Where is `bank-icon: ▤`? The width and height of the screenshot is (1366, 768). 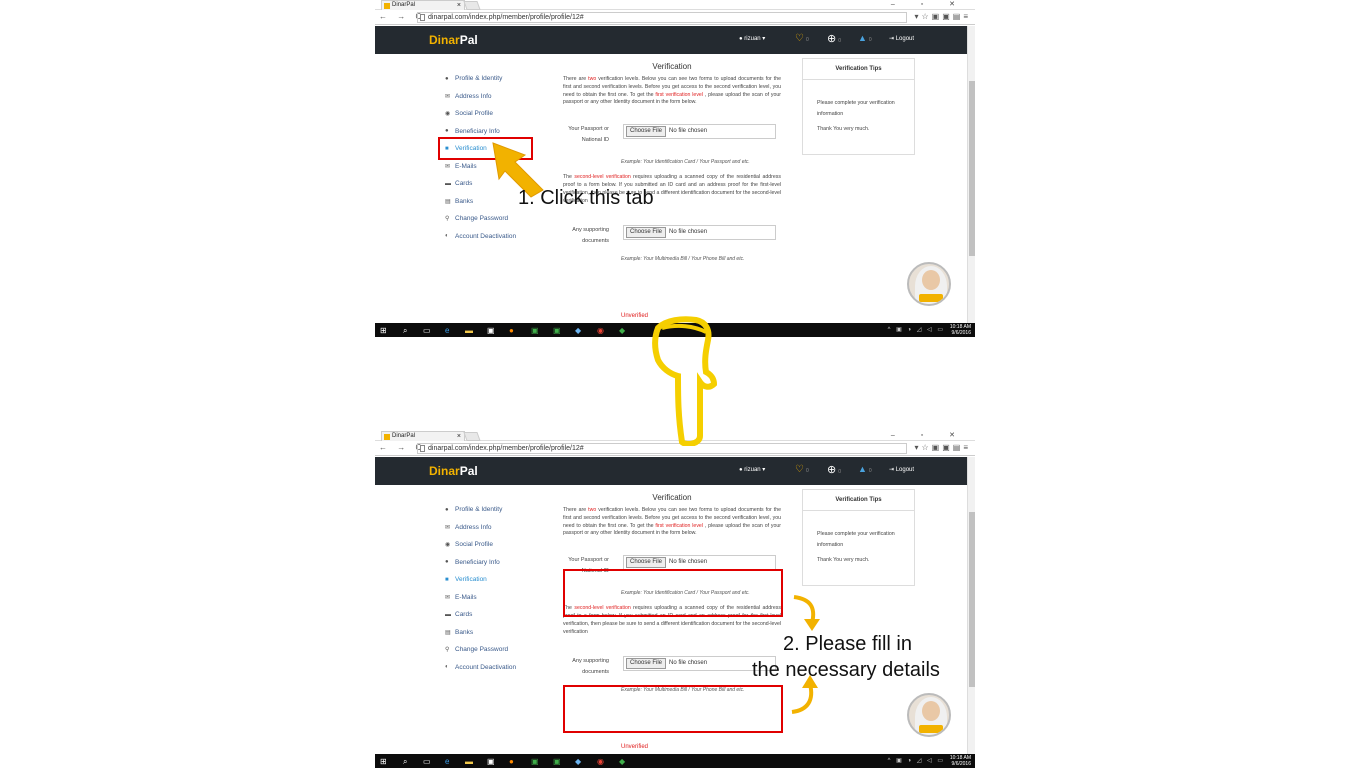 bank-icon: ▤ is located at coordinates (448, 201).